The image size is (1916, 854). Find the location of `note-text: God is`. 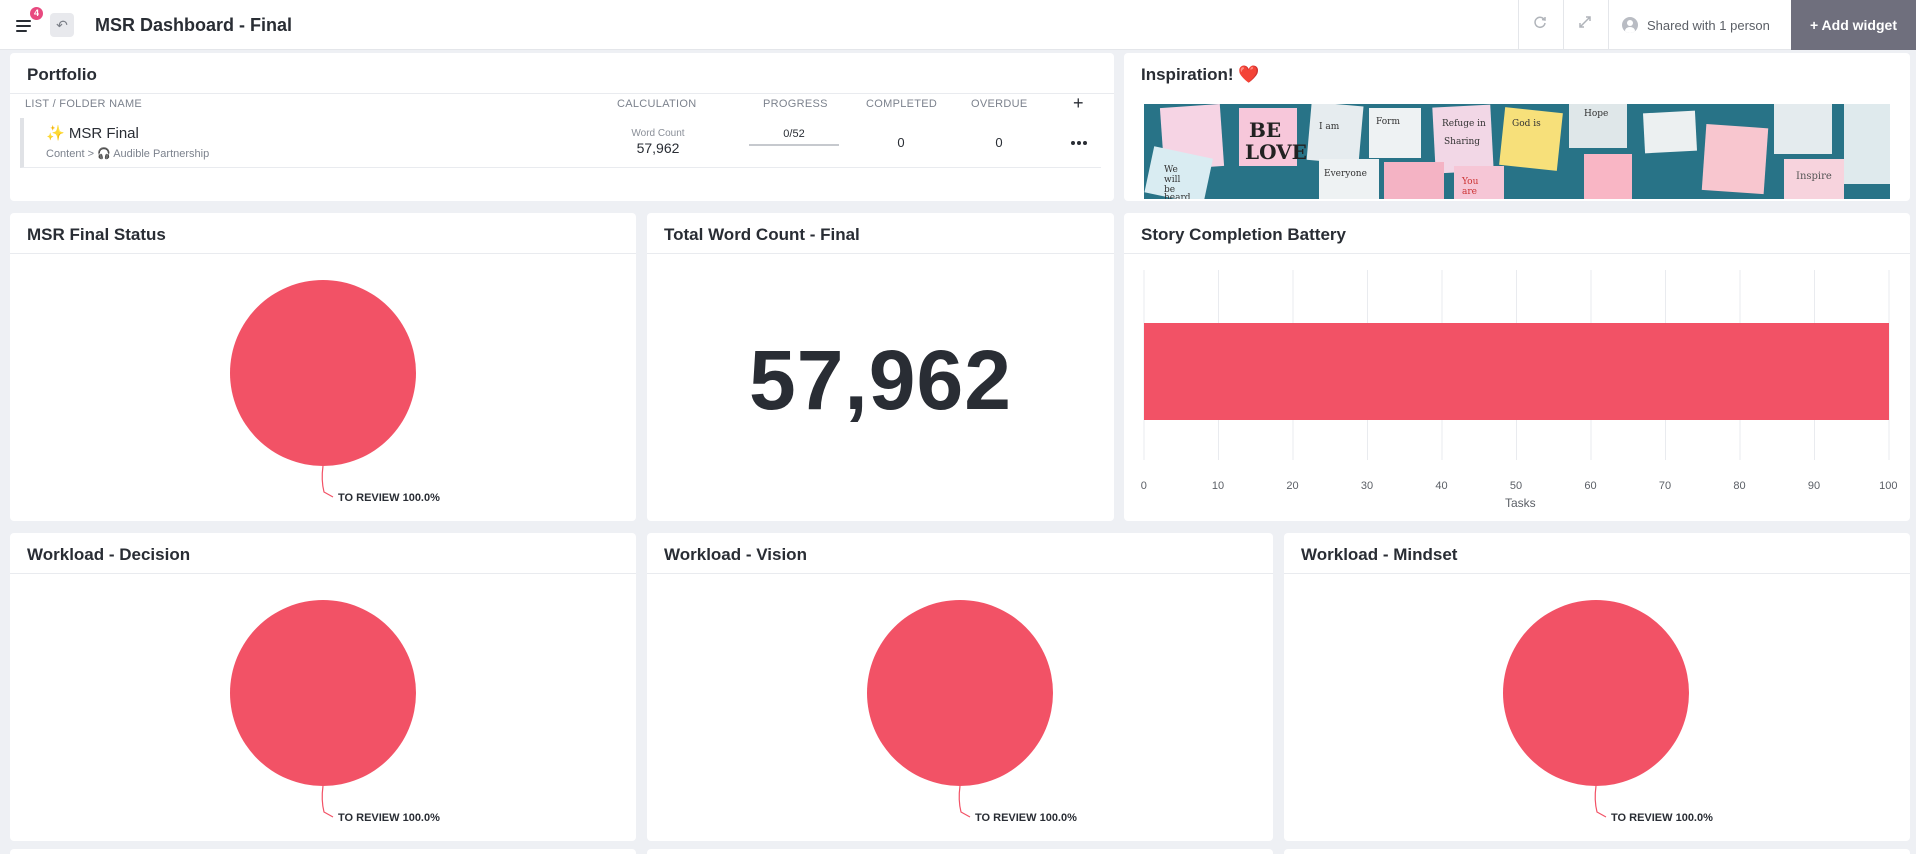

note-text: God is is located at coordinates (1526, 124).